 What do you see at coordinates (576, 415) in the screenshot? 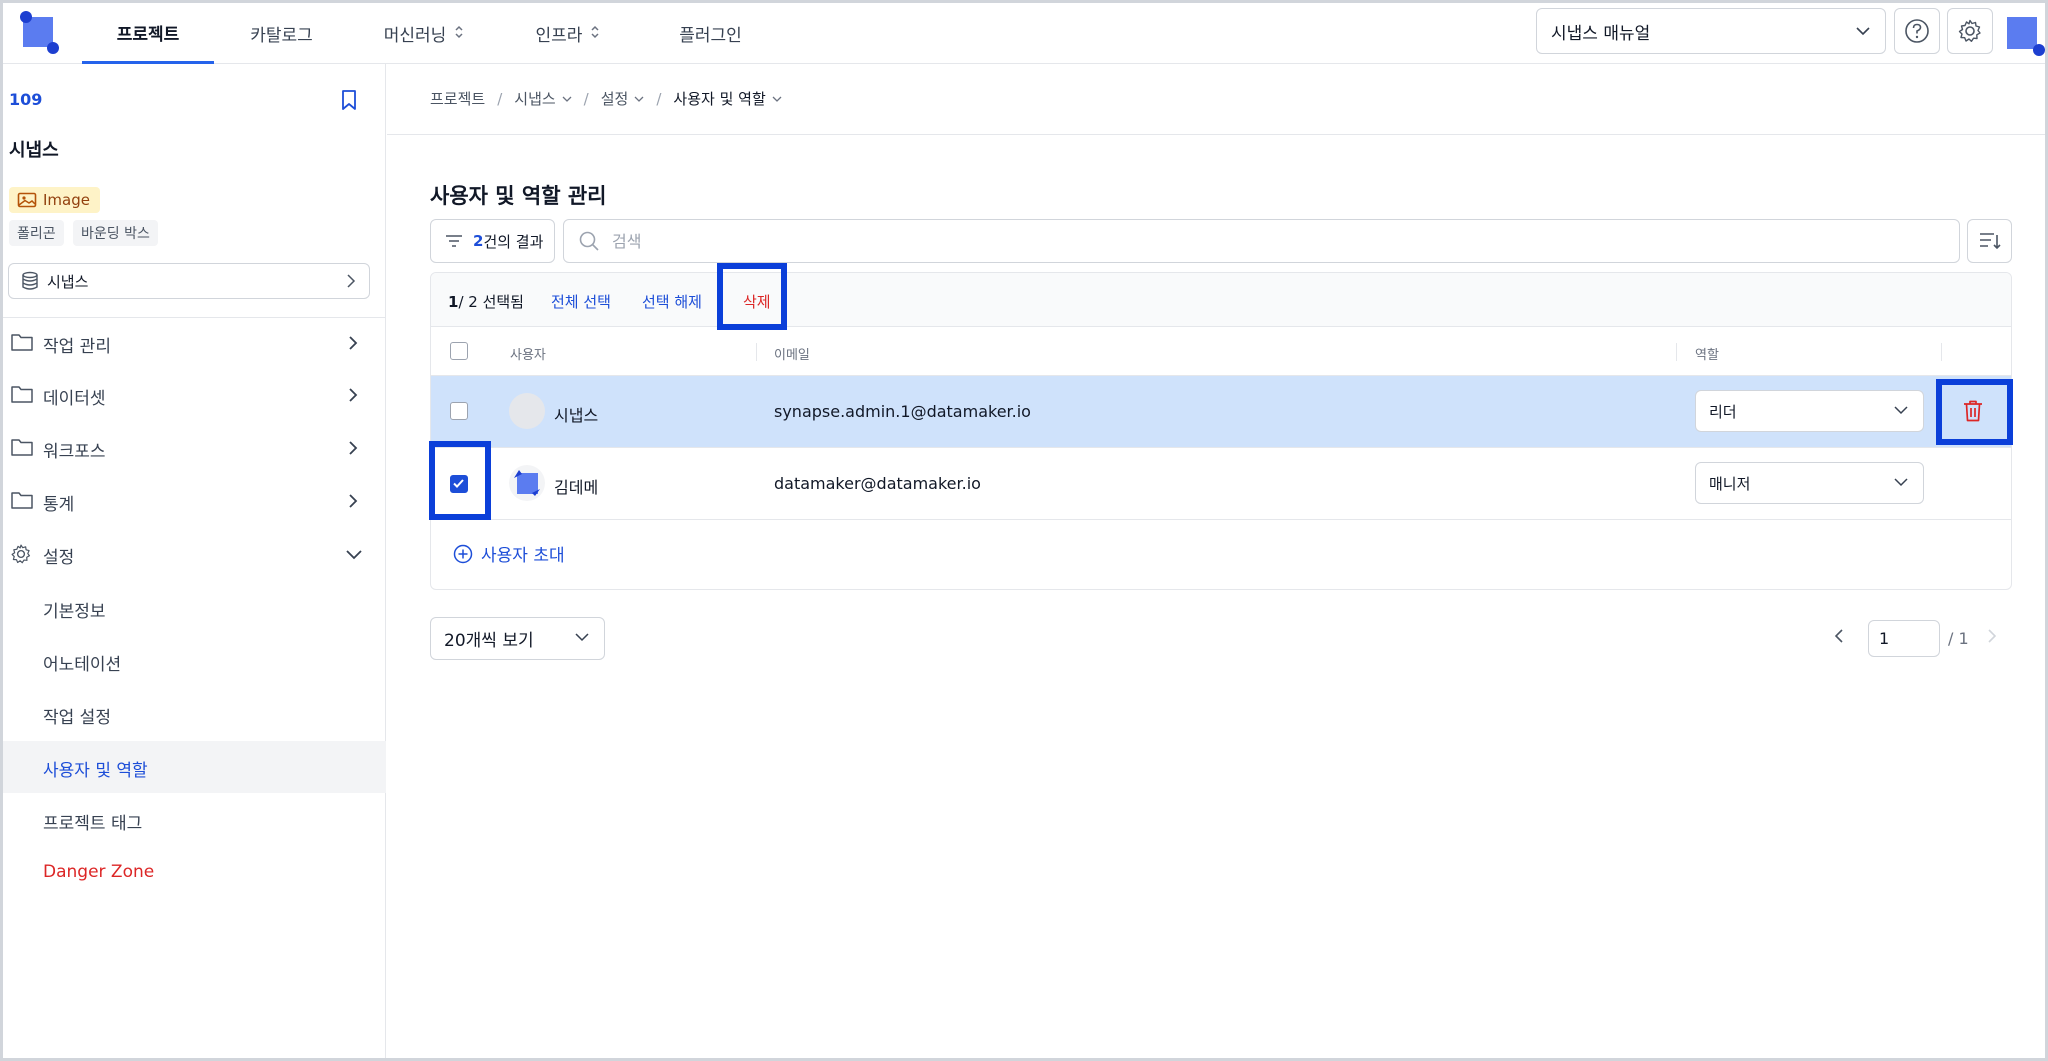
I see `user-name: 시냅스` at bounding box center [576, 415].